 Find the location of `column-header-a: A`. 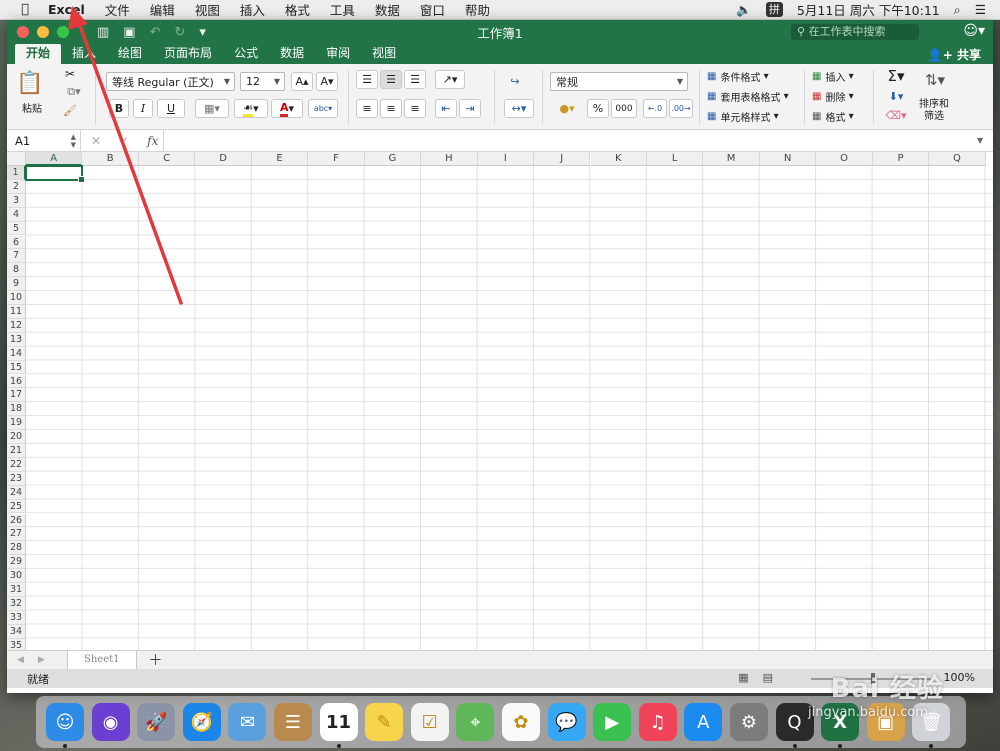

column-header-a: A is located at coordinates (54, 159).